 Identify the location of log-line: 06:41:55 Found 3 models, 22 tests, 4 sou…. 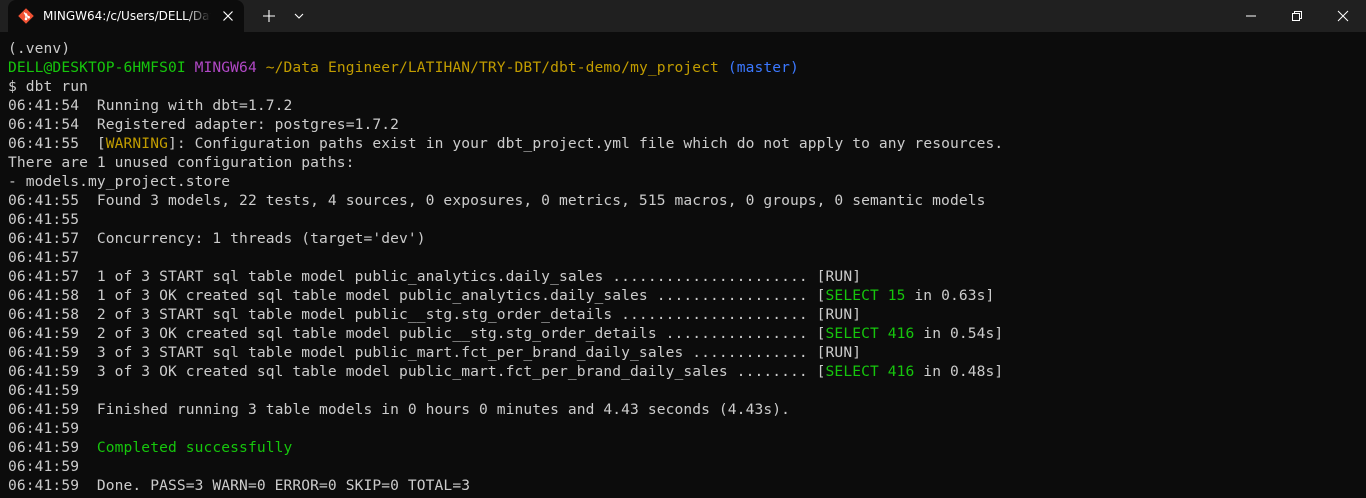
(505, 200).